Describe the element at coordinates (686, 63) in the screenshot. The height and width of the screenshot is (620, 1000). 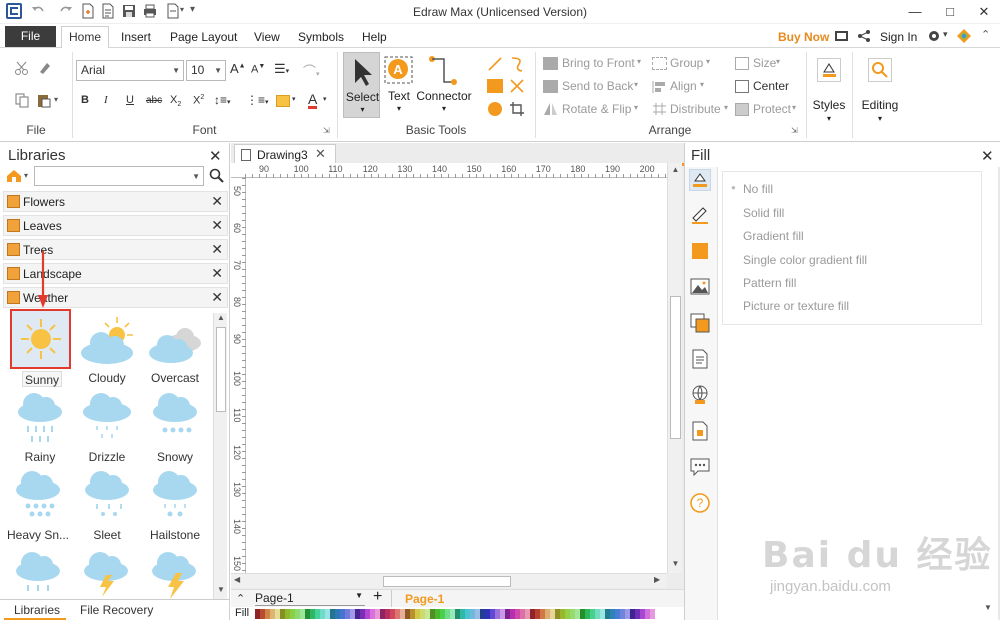
I see `group-button: Group` at that location.